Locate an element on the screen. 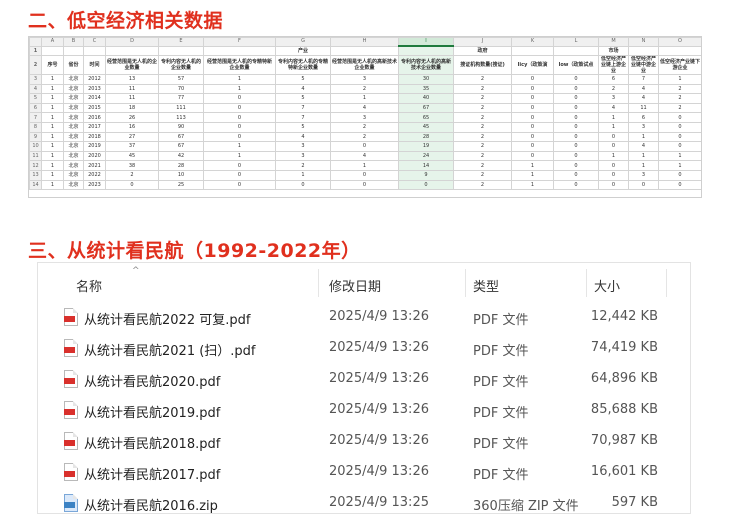  table-cell: 2018 is located at coordinates (94, 137).